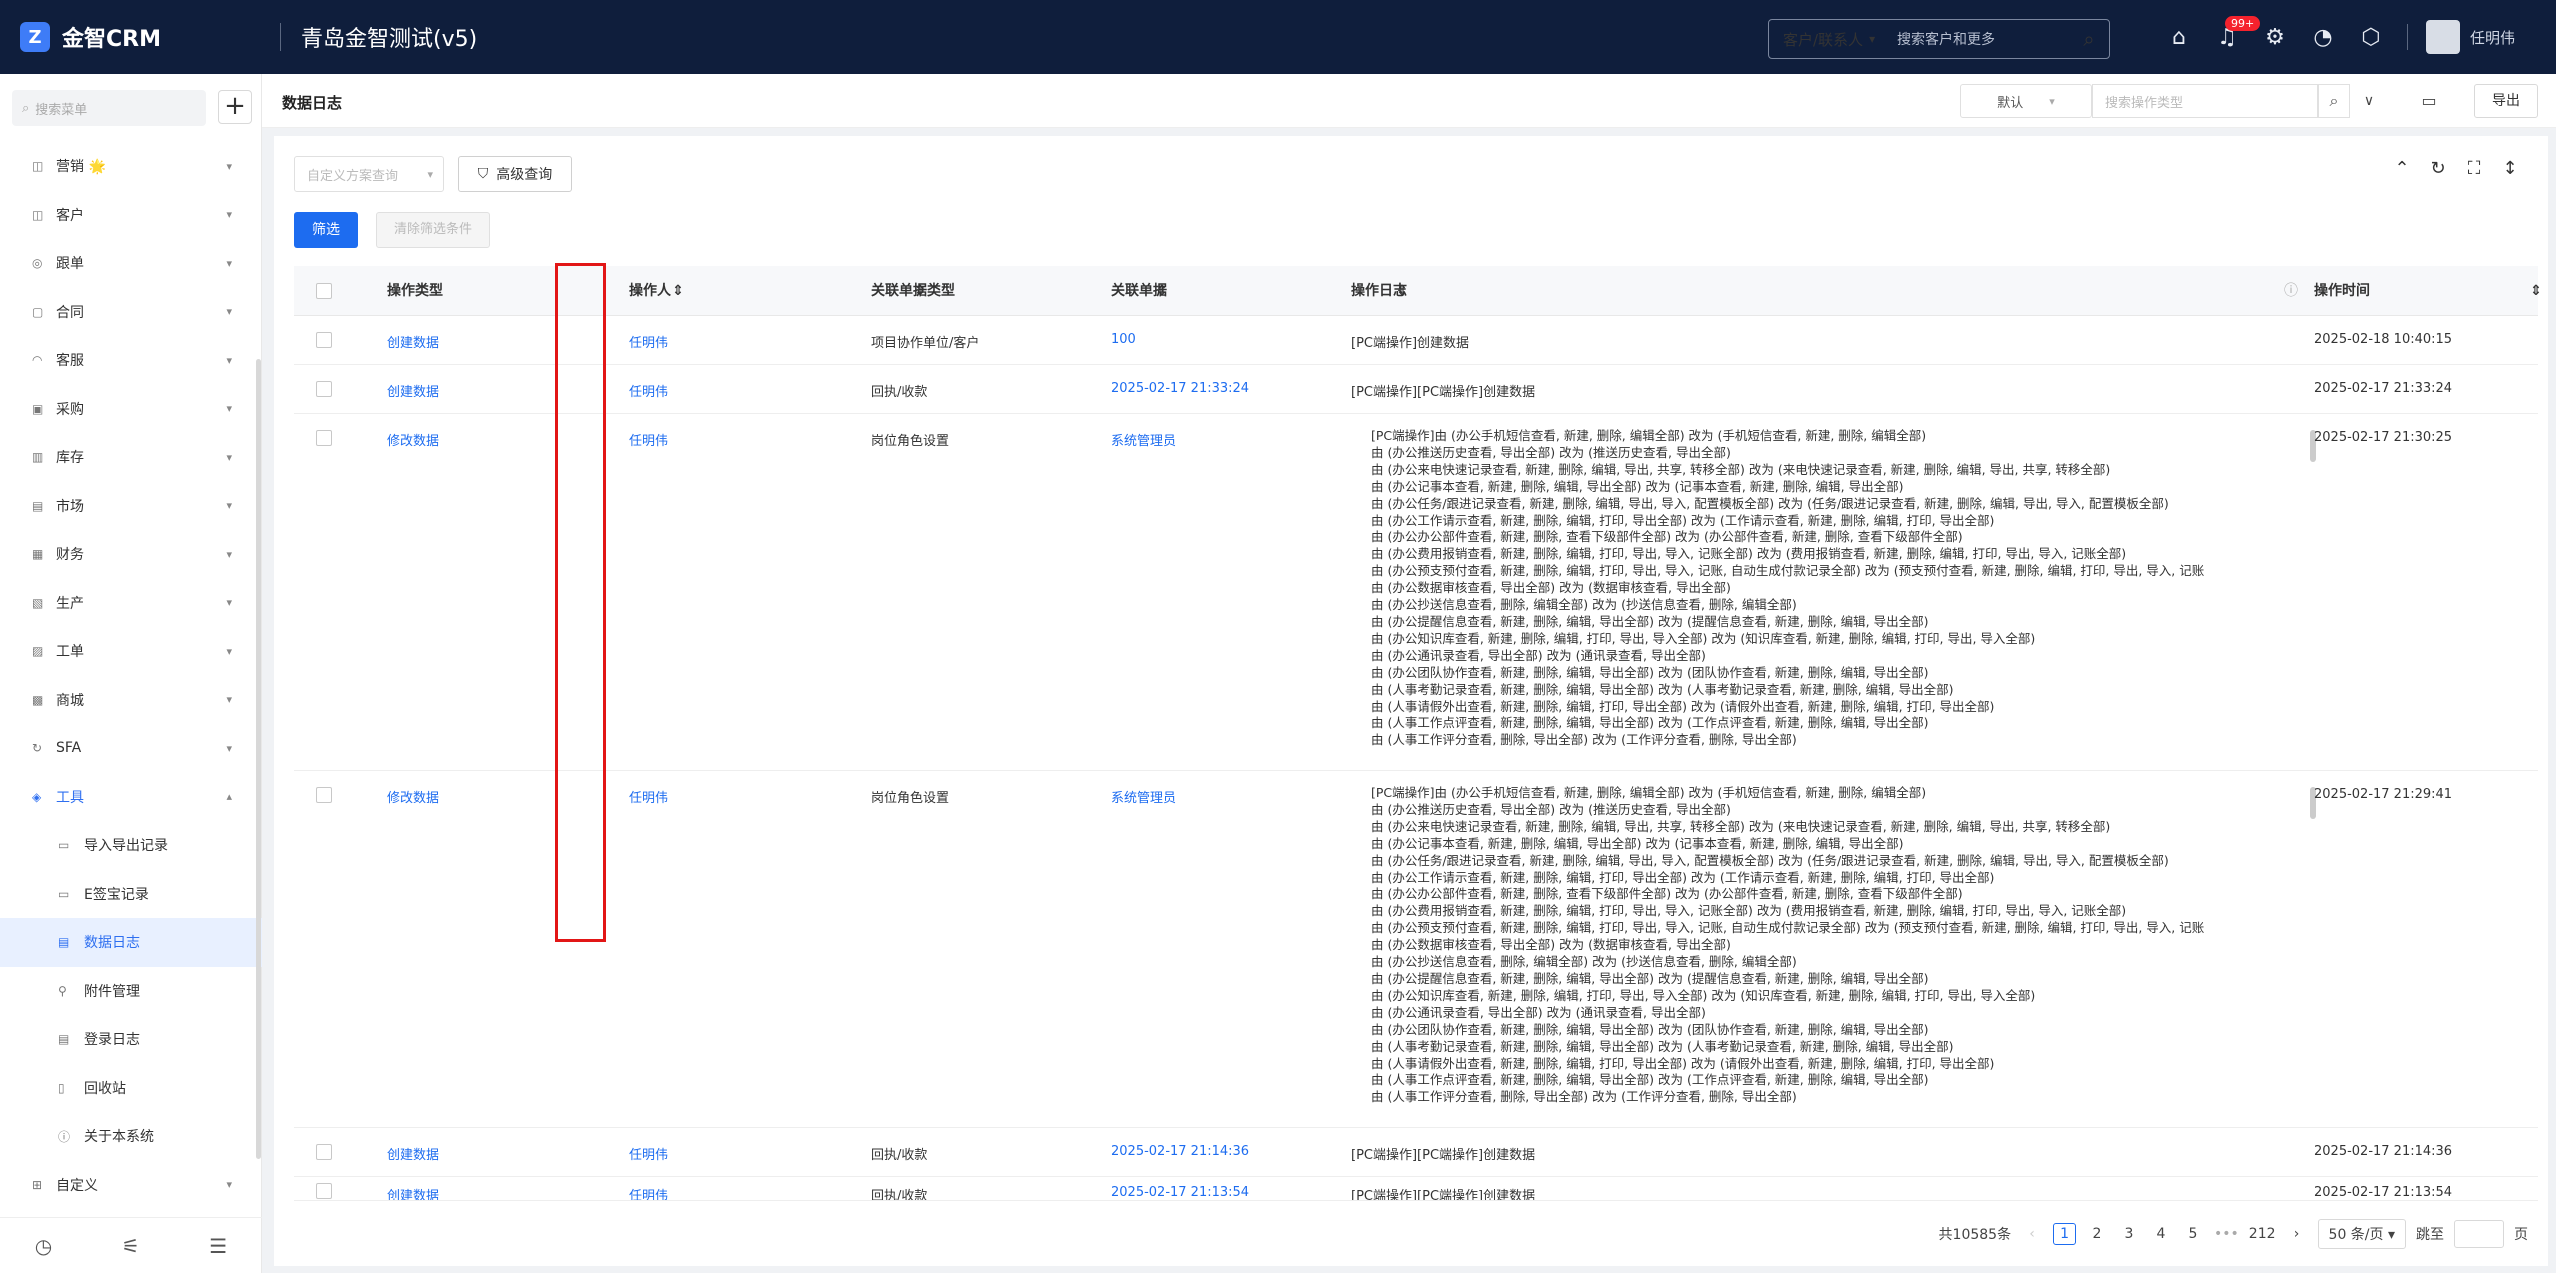 This screenshot has width=2556, height=1273. Describe the element at coordinates (389, 37) in the screenshot. I see `company-name: 青岛金智测试(v5)` at that location.